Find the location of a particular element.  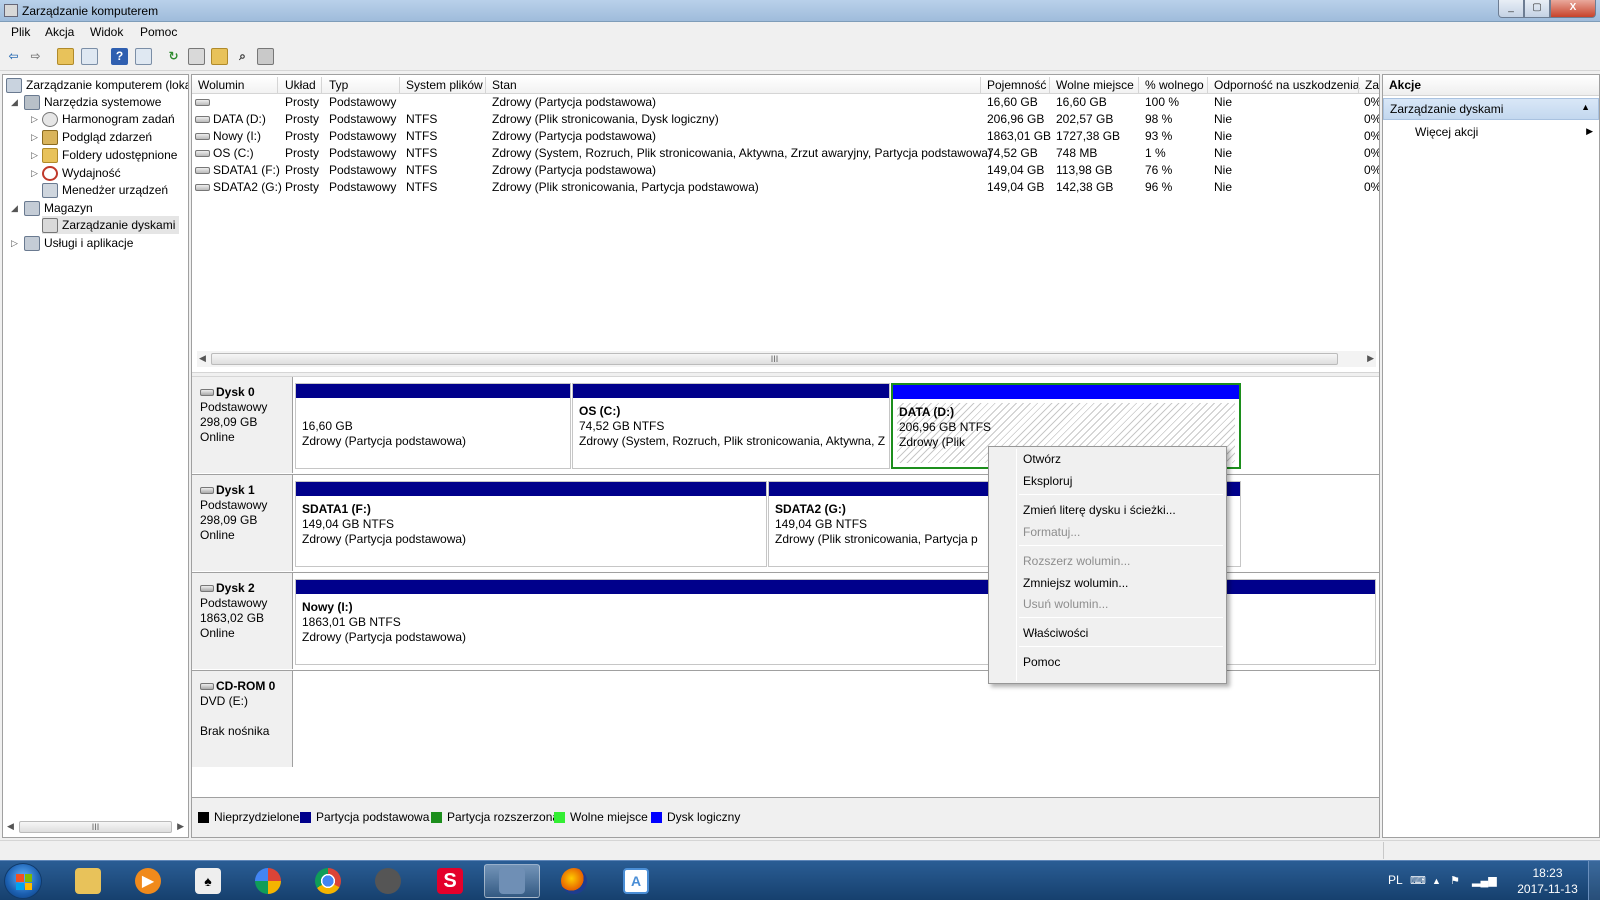

col-status: Stan is located at coordinates (504, 85).